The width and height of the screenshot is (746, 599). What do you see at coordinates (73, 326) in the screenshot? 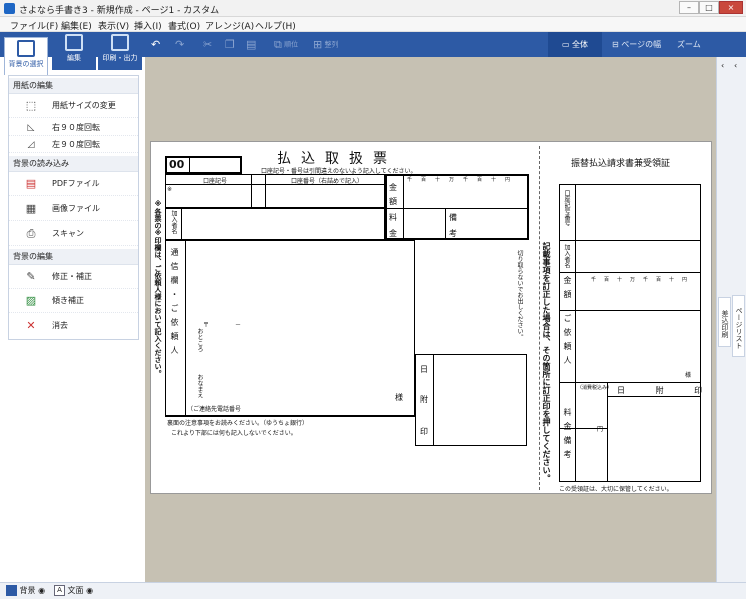
I see `edit-erase: ✕ 消去` at bounding box center [73, 326].